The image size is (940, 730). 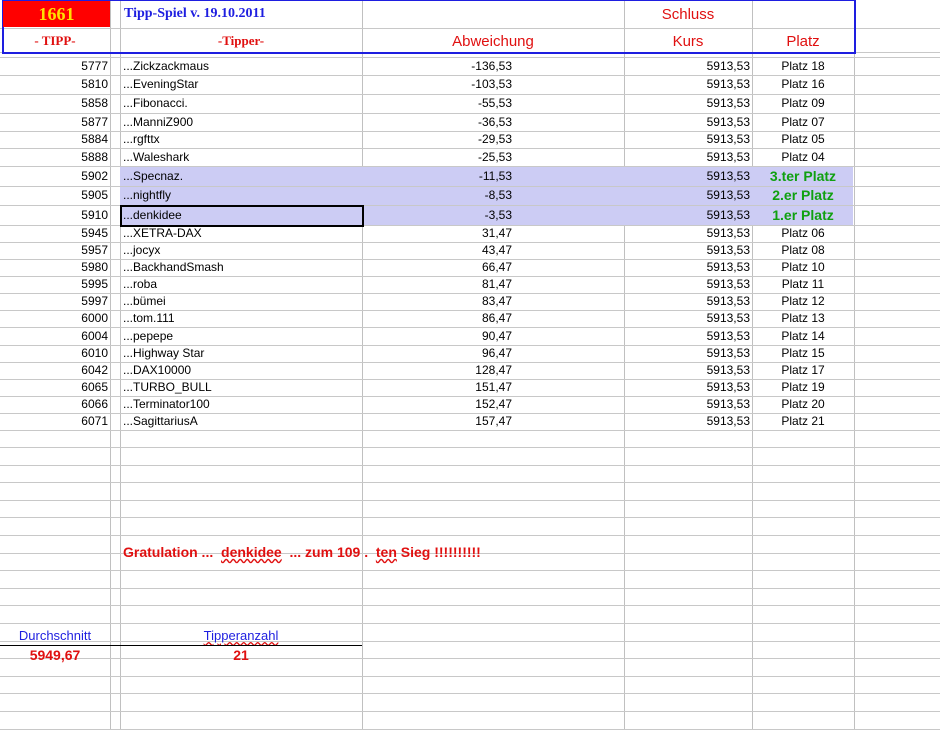 What do you see at coordinates (242, 370) in the screenshot?
I see `tipper-cell: ...DAX10000` at bounding box center [242, 370].